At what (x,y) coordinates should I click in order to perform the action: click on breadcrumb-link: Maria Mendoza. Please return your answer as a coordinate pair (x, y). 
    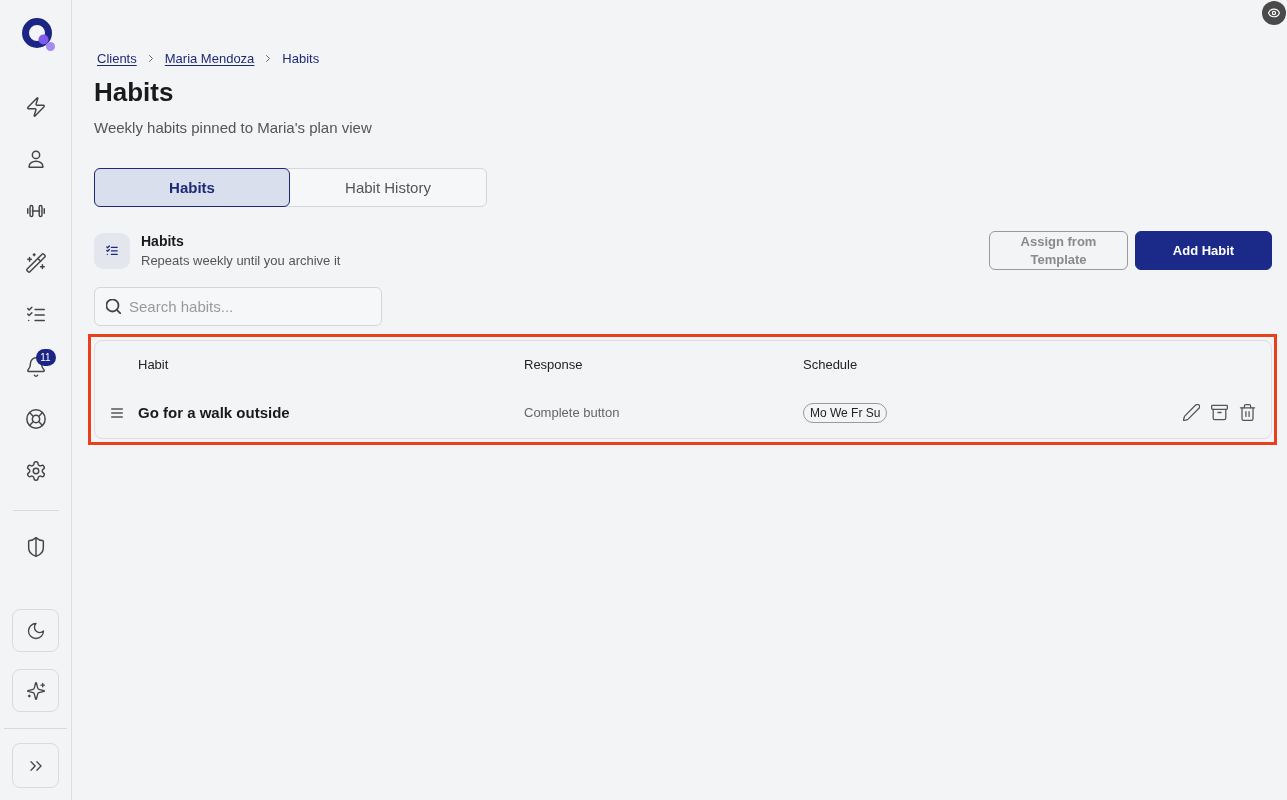
    Looking at the image, I should click on (209, 58).